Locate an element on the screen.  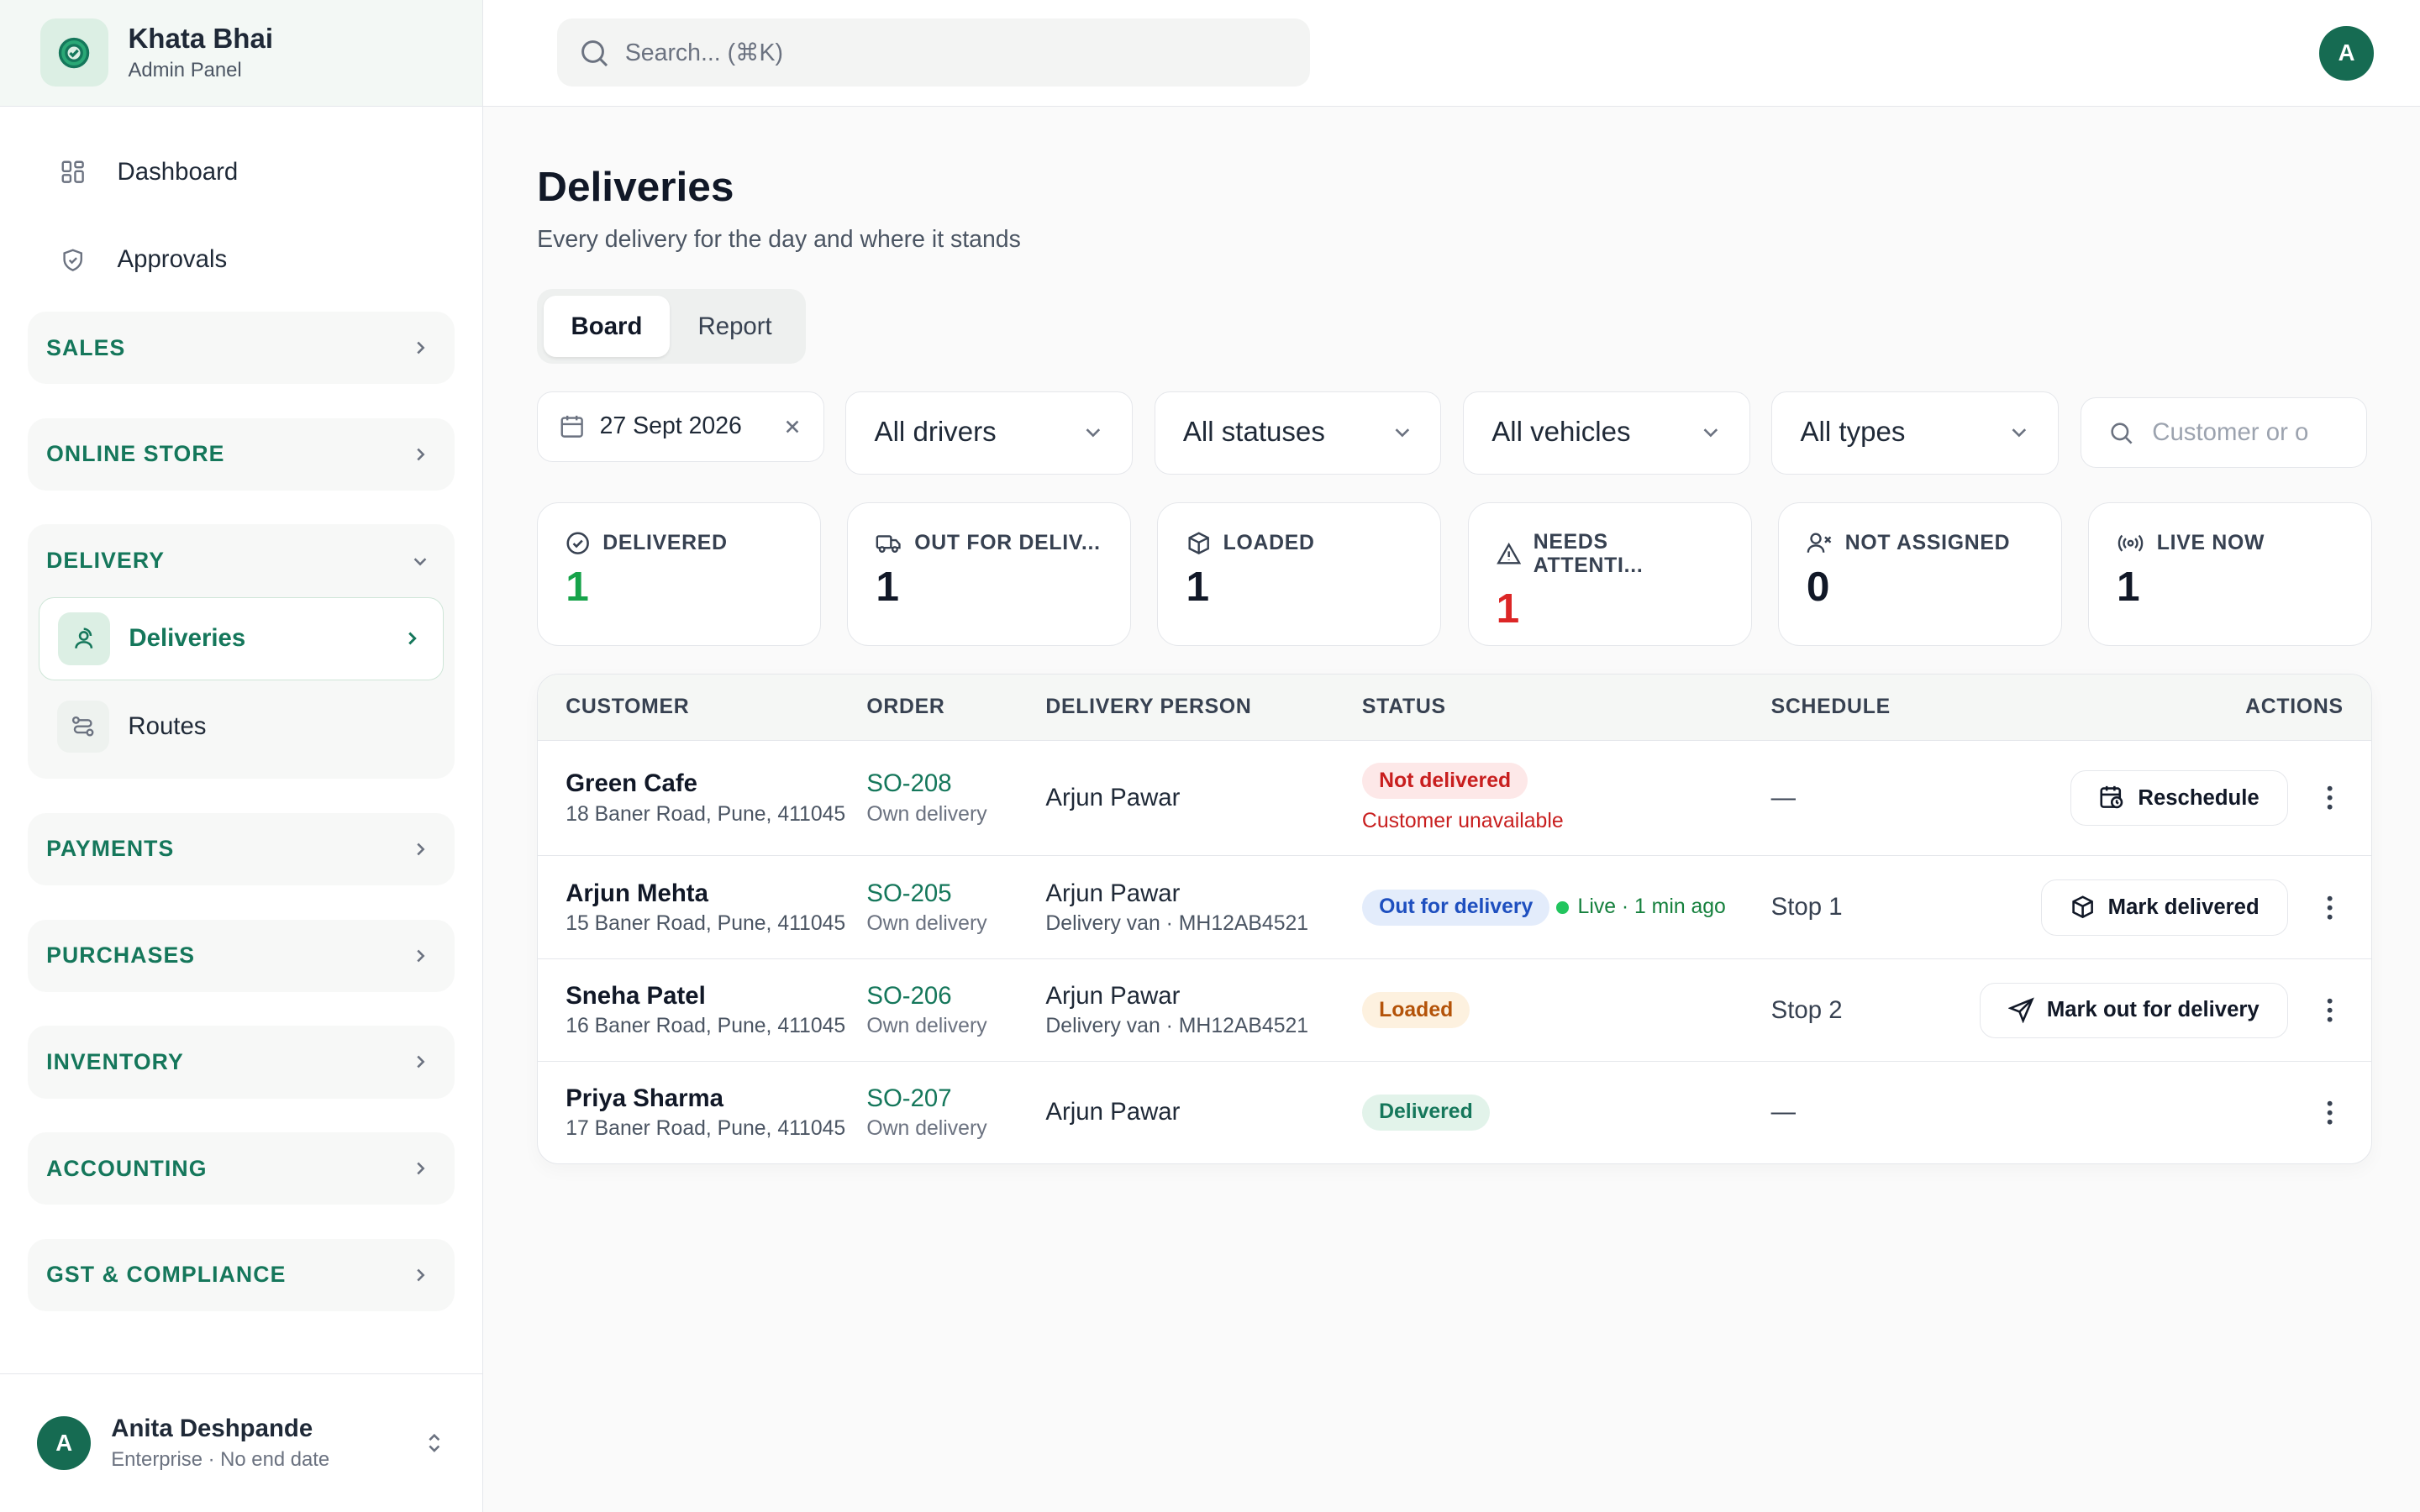
nav-group-accounting: ACCOUNTING is located at coordinates (241, 1168).